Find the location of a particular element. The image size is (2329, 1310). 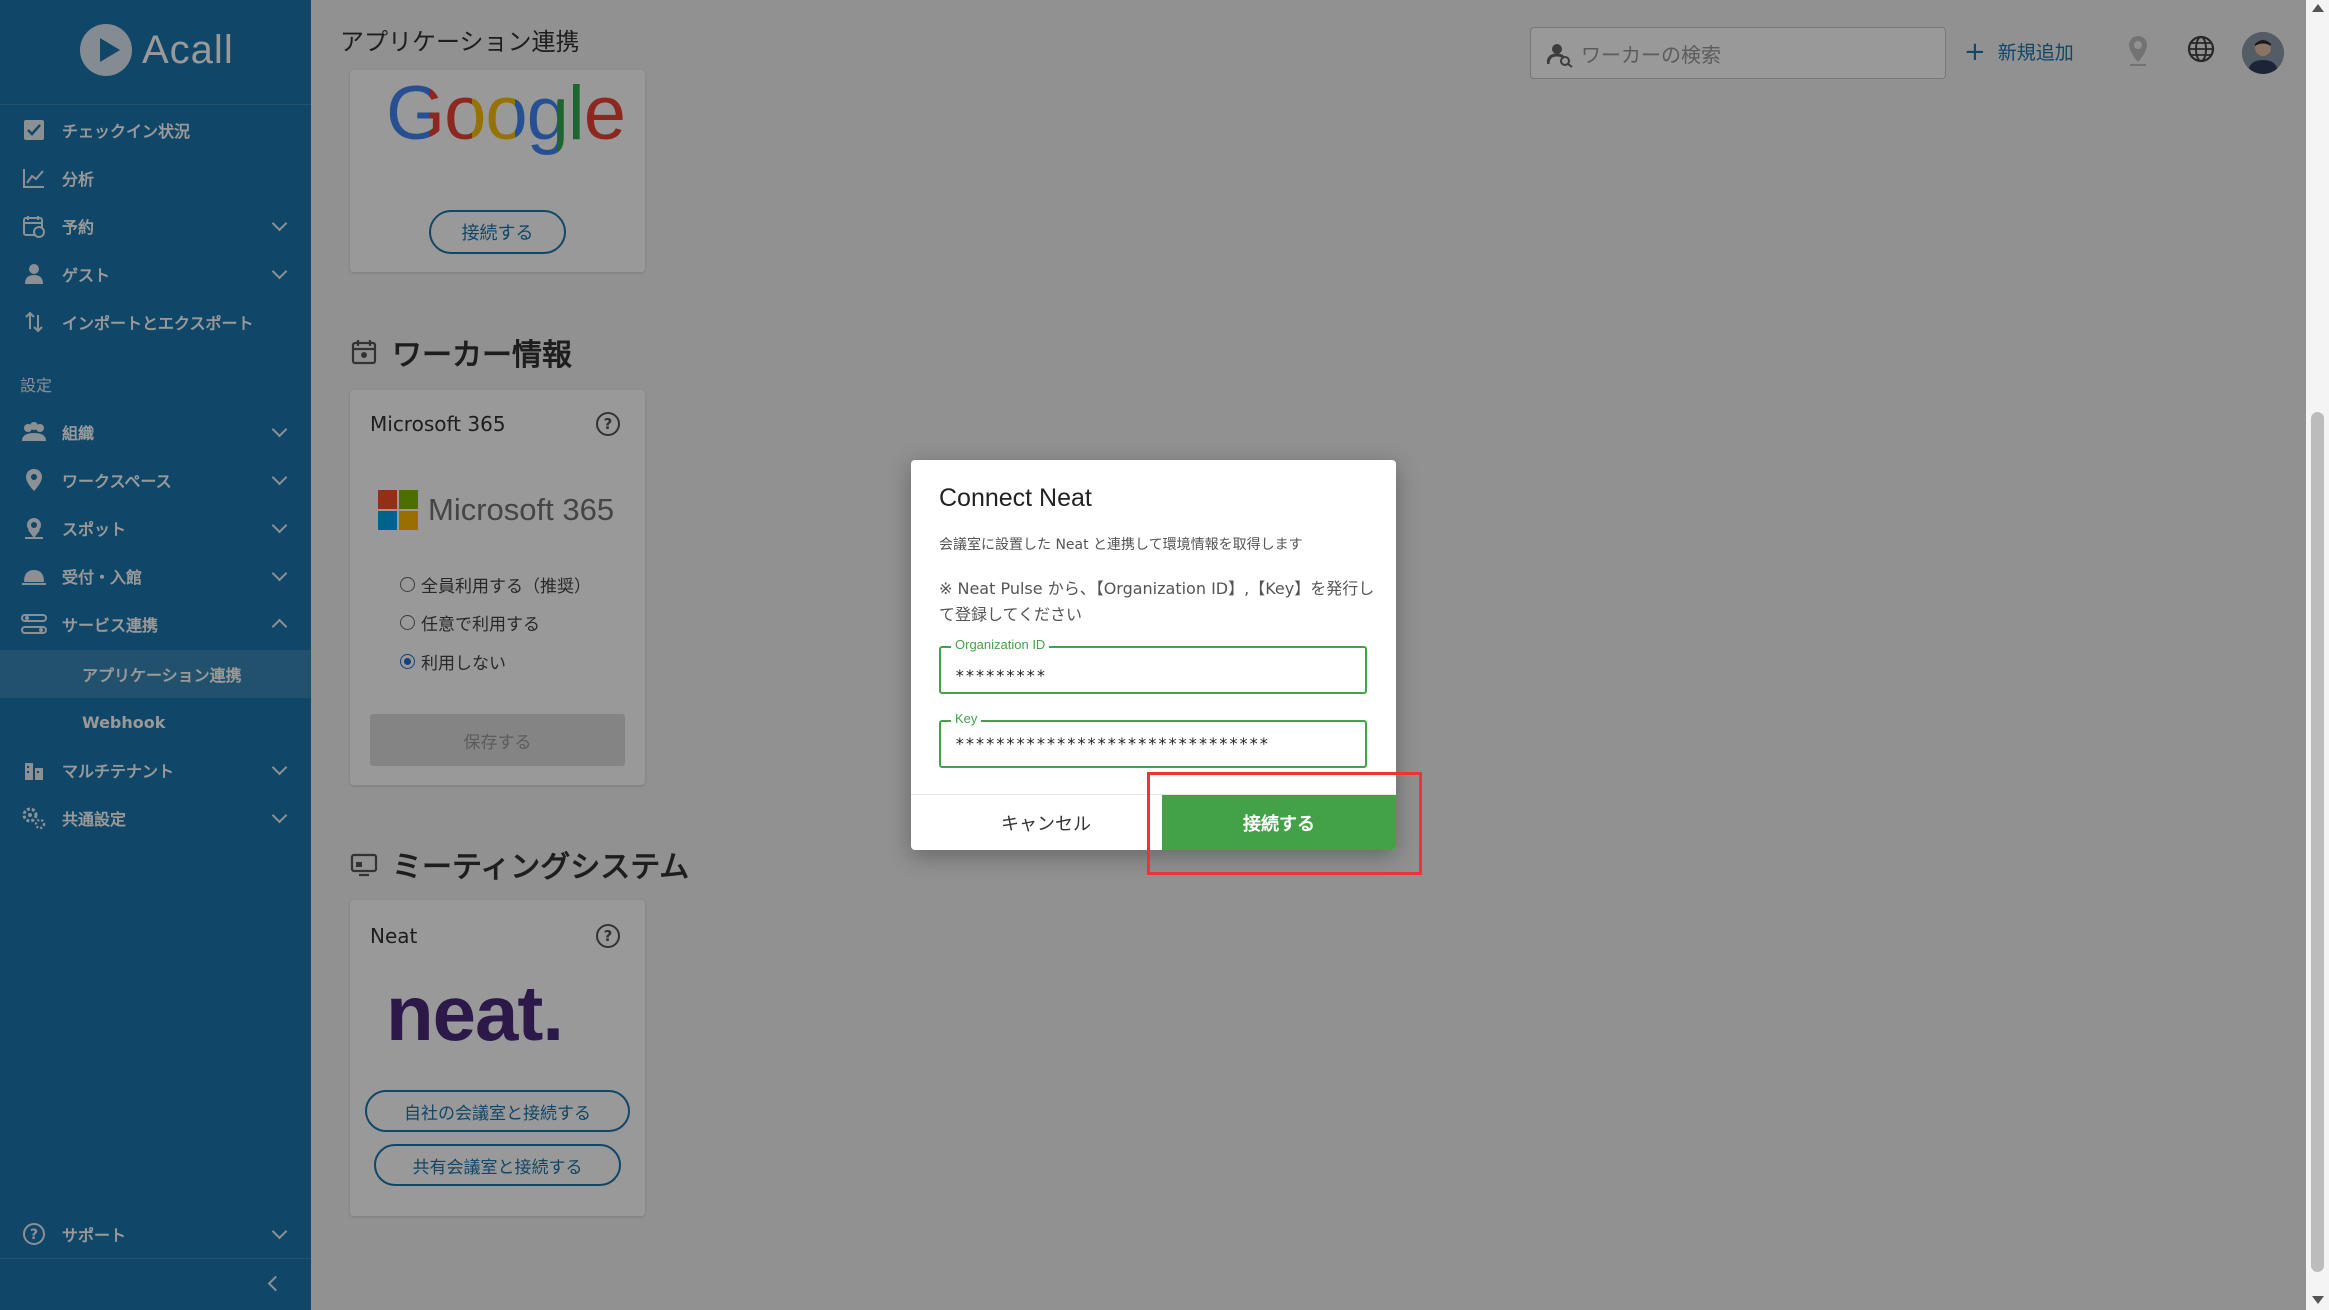

key-value: ******************************* is located at coordinates (1112, 743).